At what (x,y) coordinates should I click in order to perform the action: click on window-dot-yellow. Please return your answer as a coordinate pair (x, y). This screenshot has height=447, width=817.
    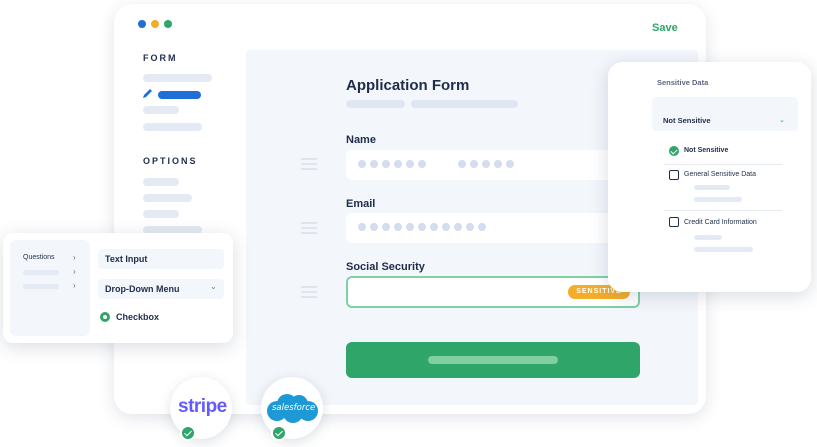
    Looking at the image, I should click on (155, 24).